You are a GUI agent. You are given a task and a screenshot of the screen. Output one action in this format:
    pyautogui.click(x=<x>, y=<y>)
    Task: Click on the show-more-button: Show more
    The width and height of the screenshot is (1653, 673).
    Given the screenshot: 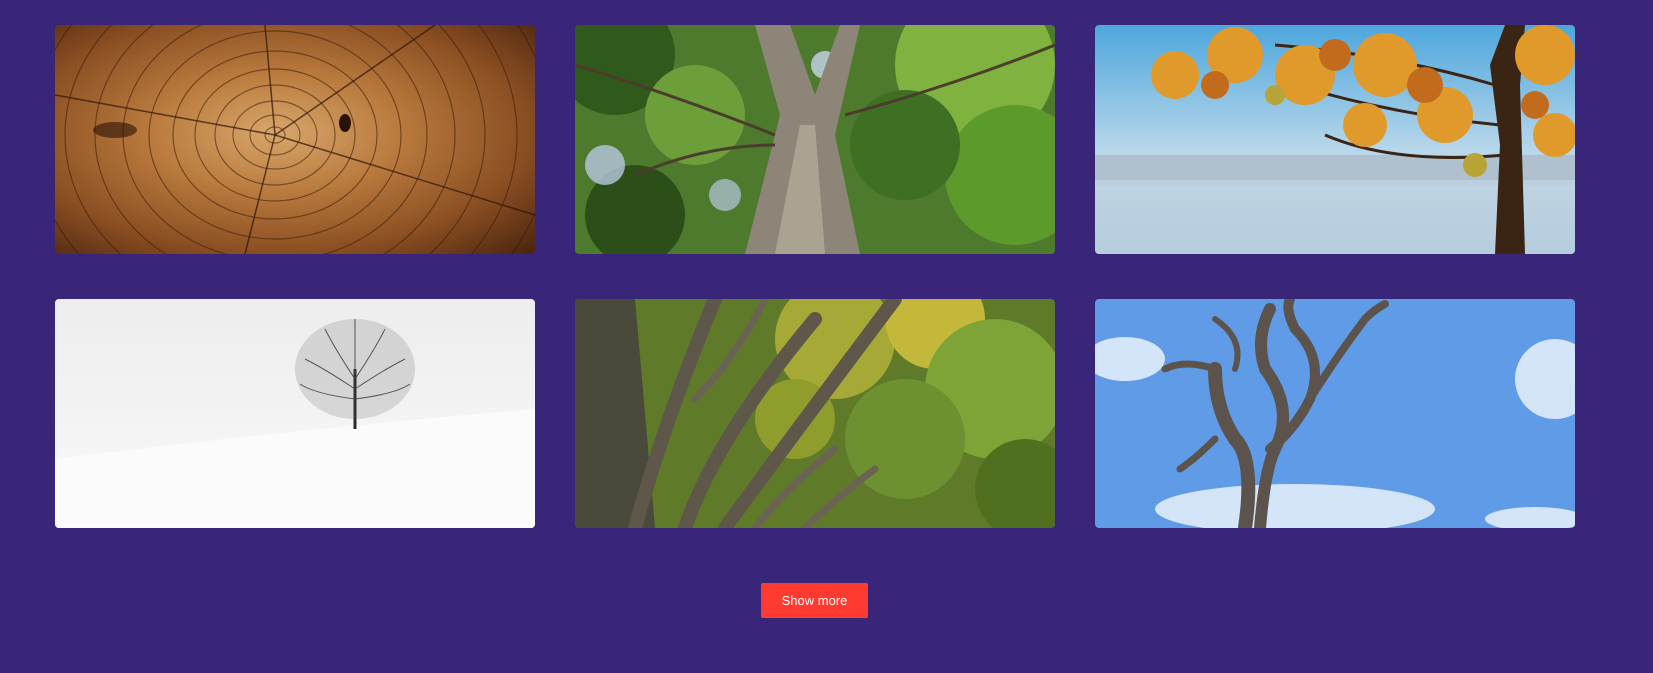 What is the action you would take?
    pyautogui.click(x=814, y=600)
    